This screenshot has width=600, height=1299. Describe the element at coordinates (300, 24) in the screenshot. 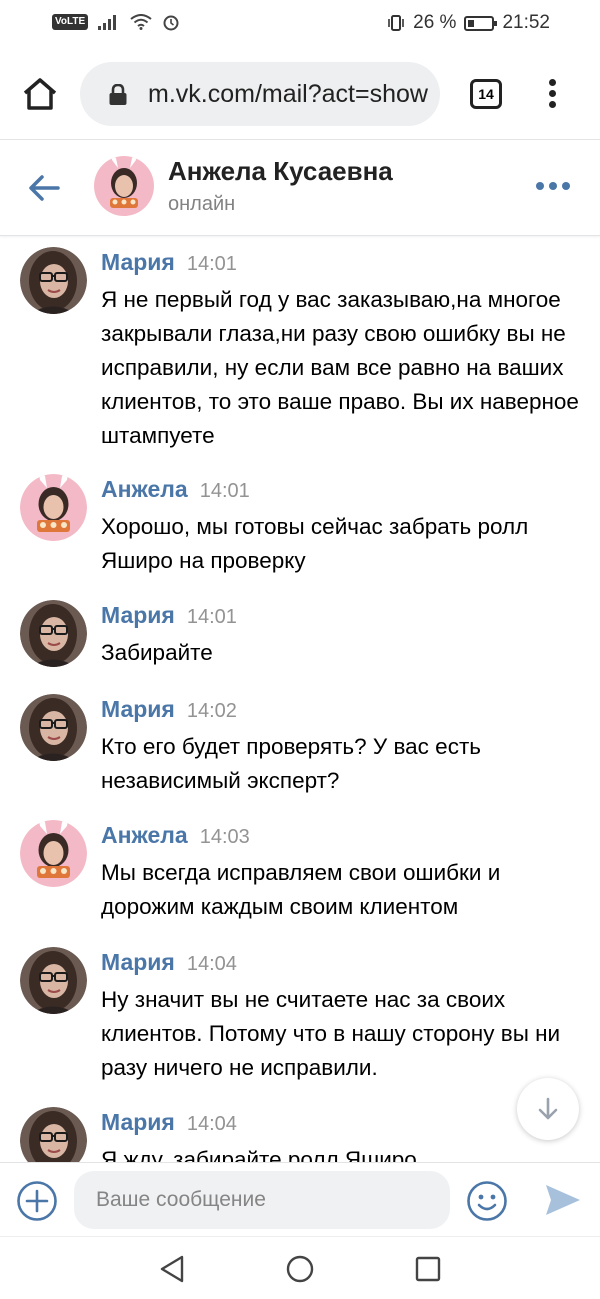

I see `status-bar: VoLTE 26 % 21:52` at that location.